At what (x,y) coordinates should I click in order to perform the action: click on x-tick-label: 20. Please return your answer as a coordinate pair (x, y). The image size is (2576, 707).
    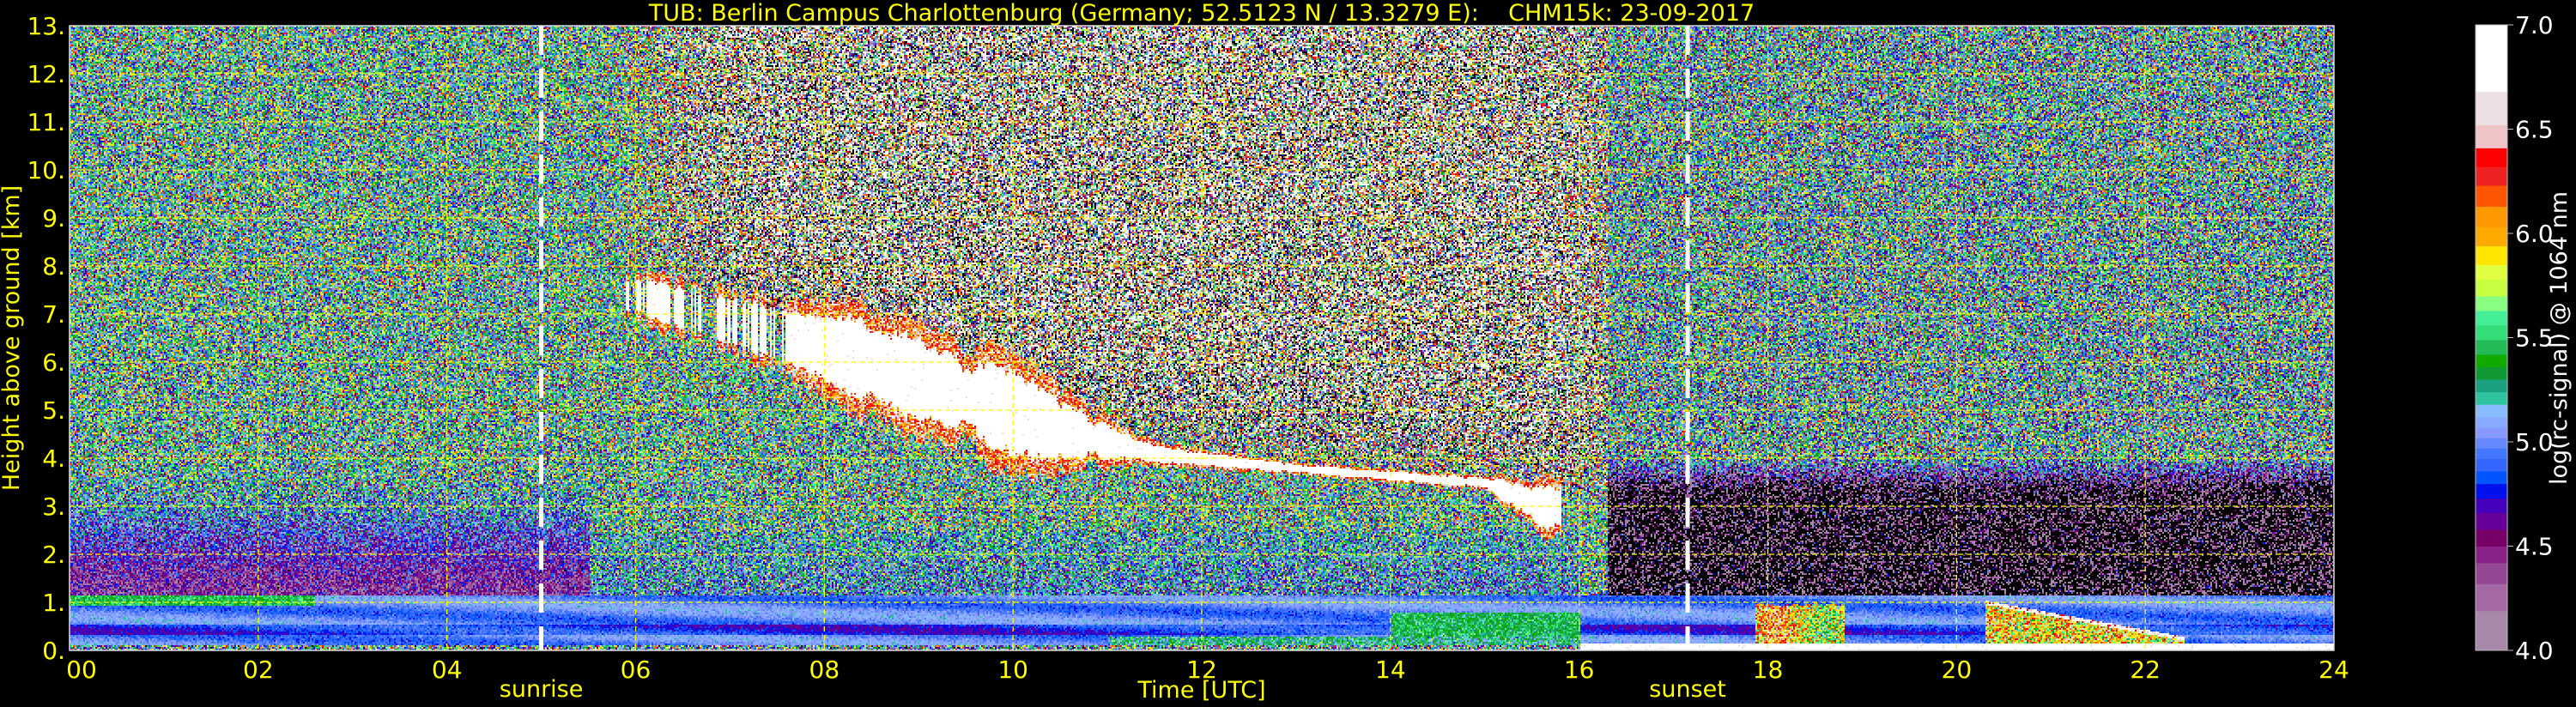
    Looking at the image, I should click on (1957, 670).